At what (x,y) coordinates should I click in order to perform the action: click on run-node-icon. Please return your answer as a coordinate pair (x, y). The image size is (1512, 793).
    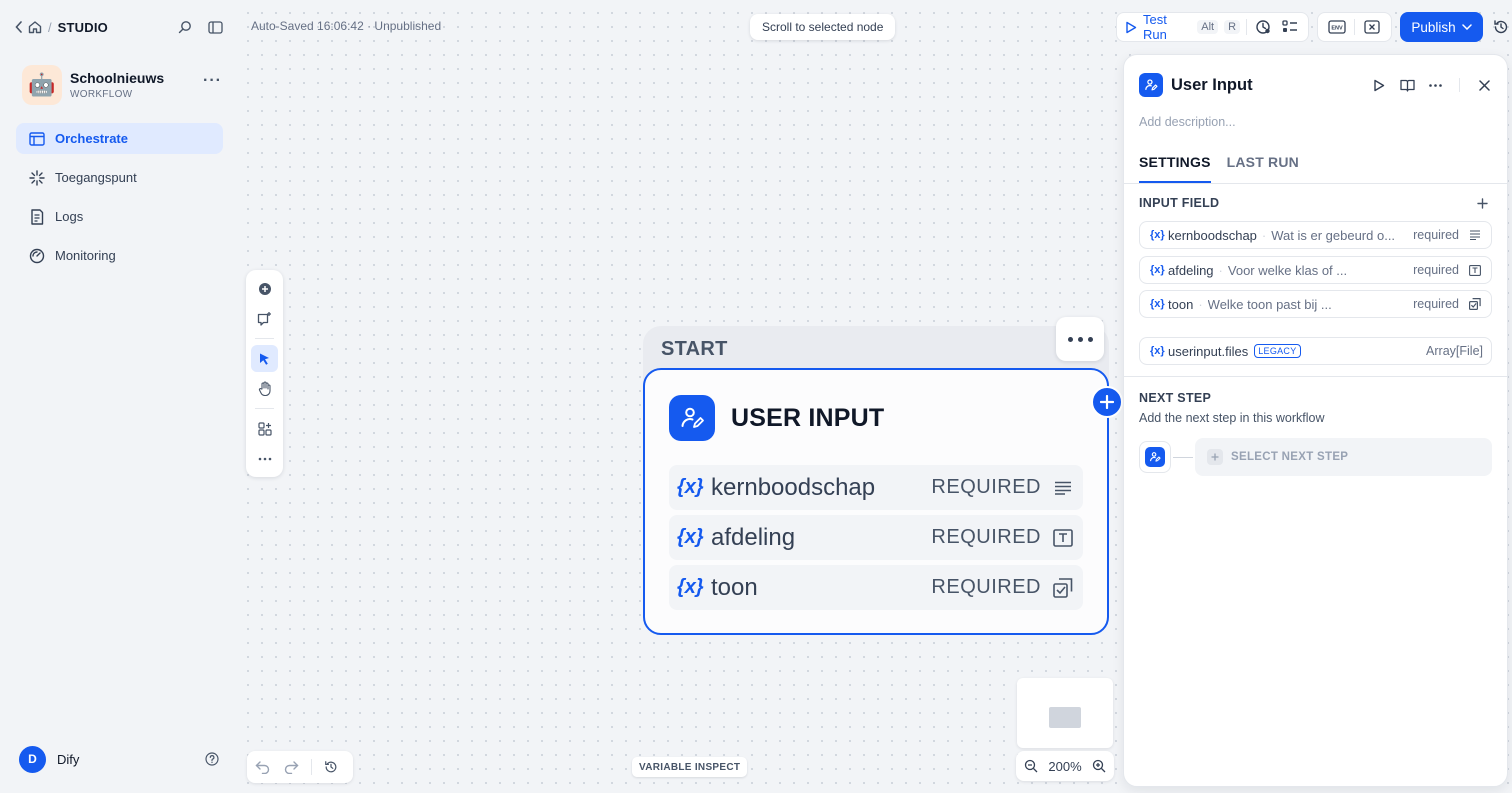
    Looking at the image, I should click on (1379, 85).